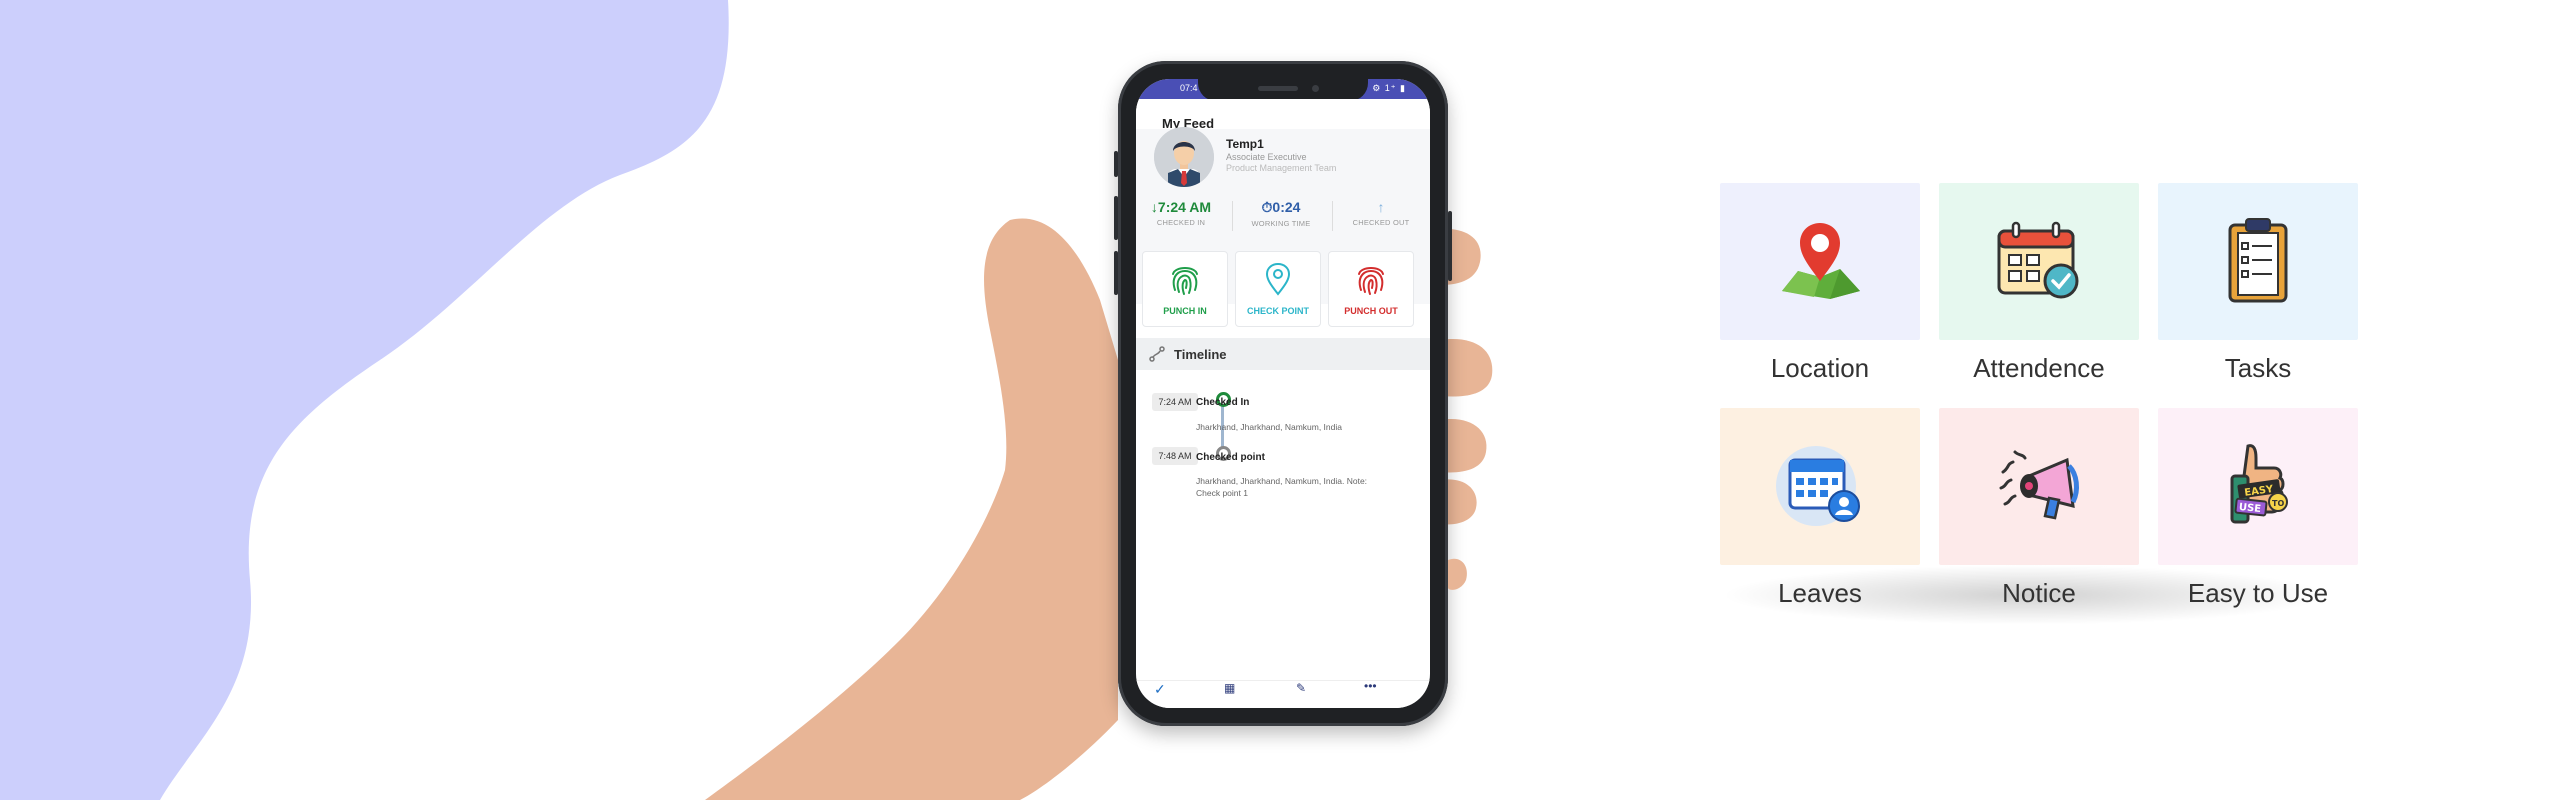  I want to click on feature-tile-easy-to-use: EASY USE TO Easy to Use, so click(2258, 508).